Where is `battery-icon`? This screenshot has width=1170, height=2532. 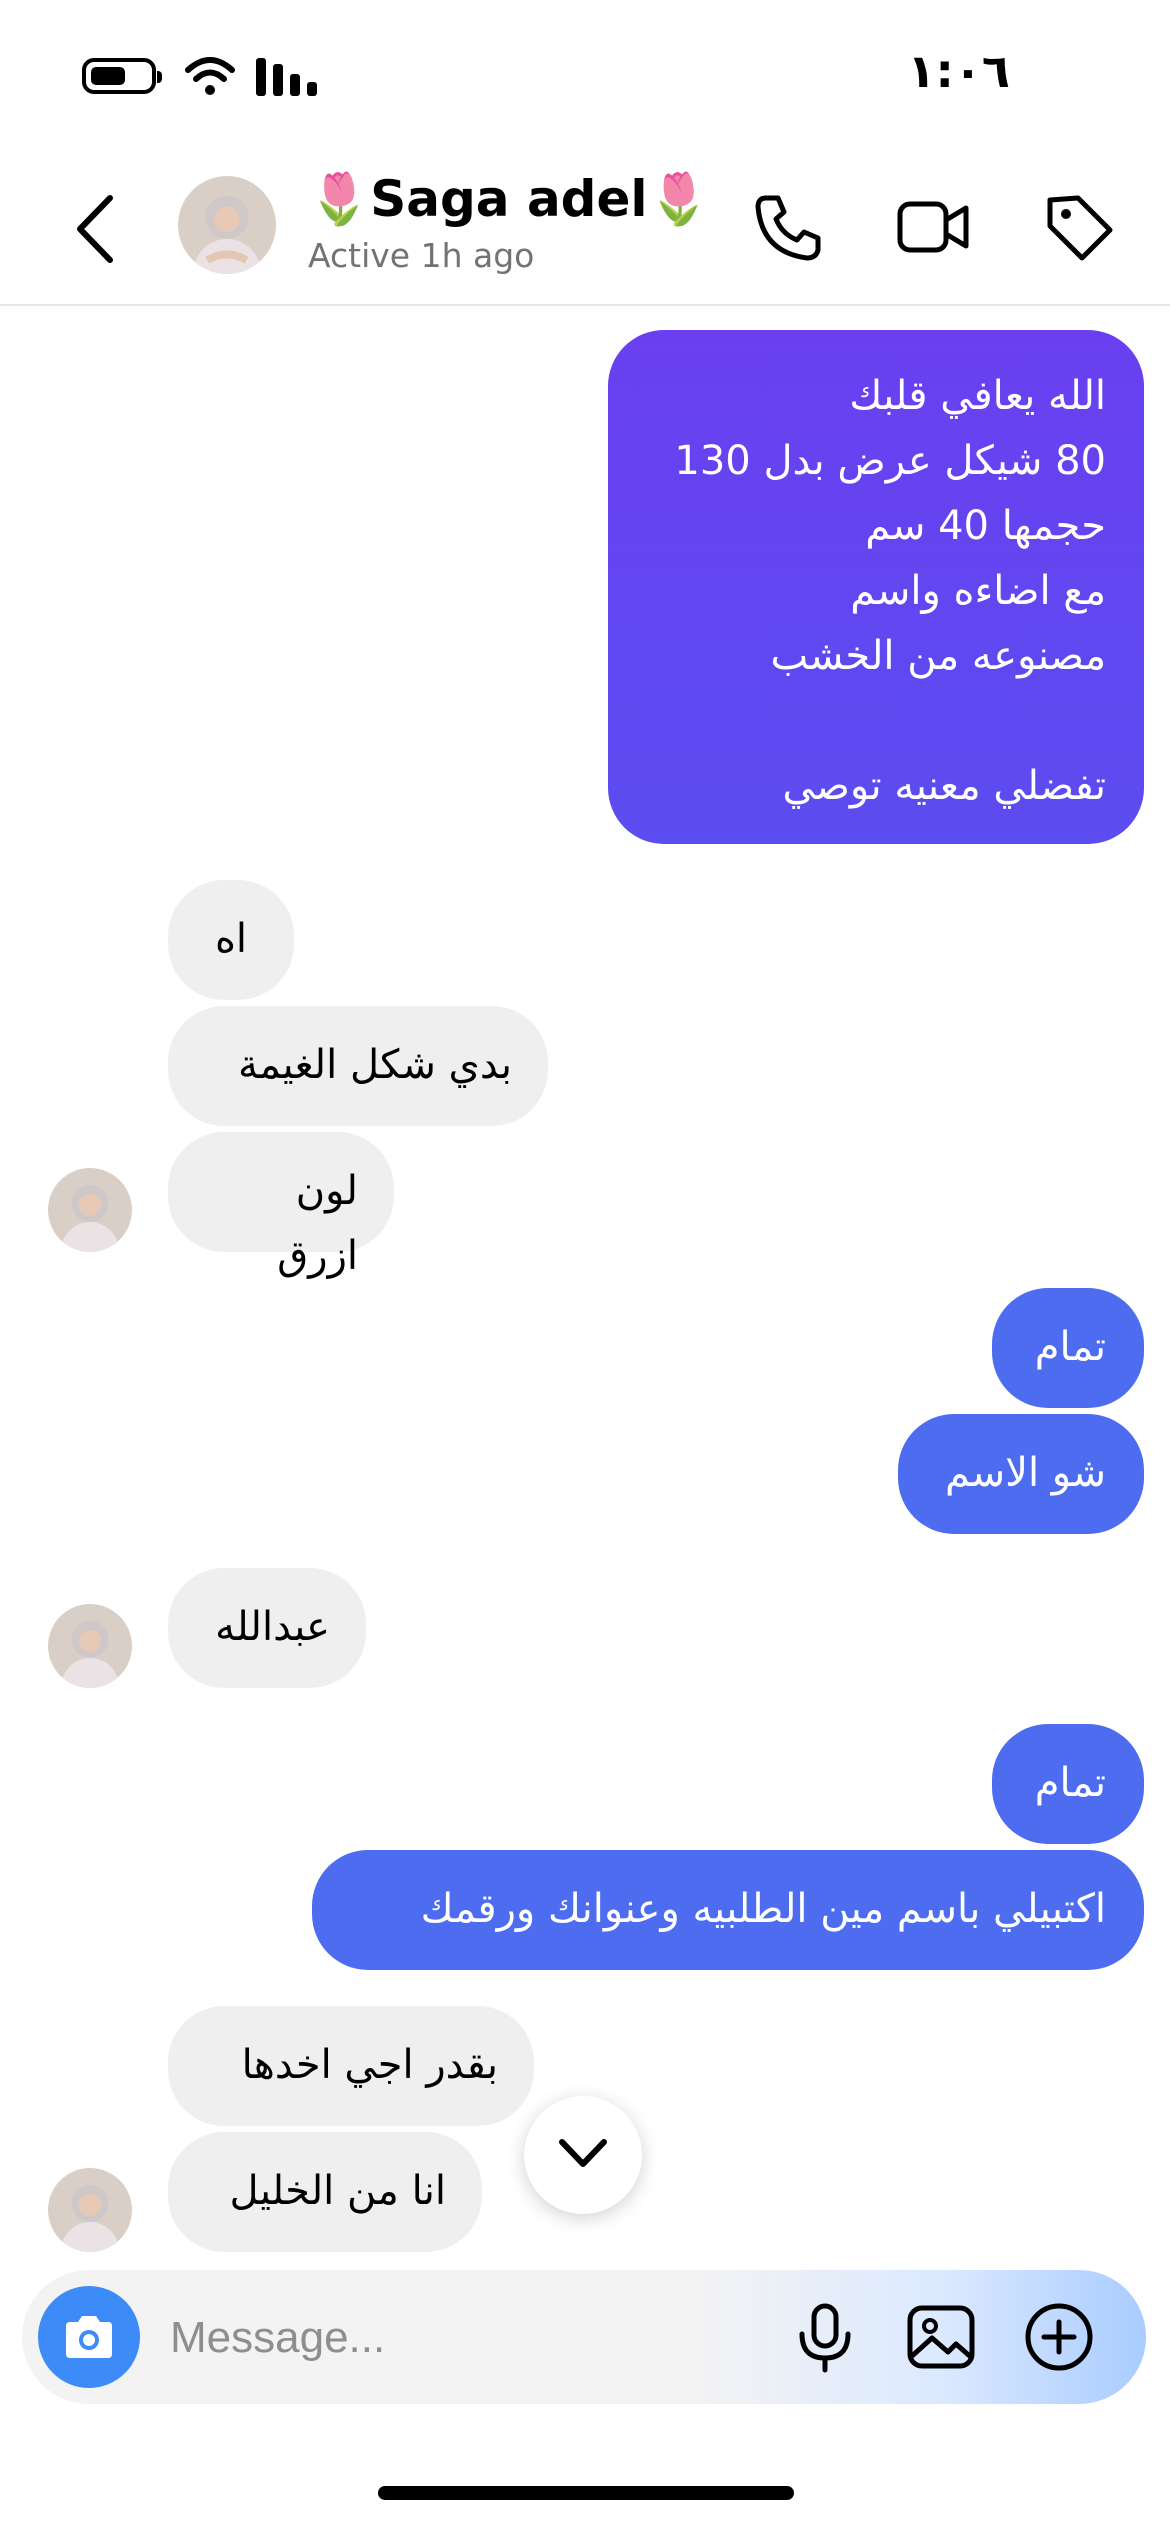
battery-icon is located at coordinates (122, 76).